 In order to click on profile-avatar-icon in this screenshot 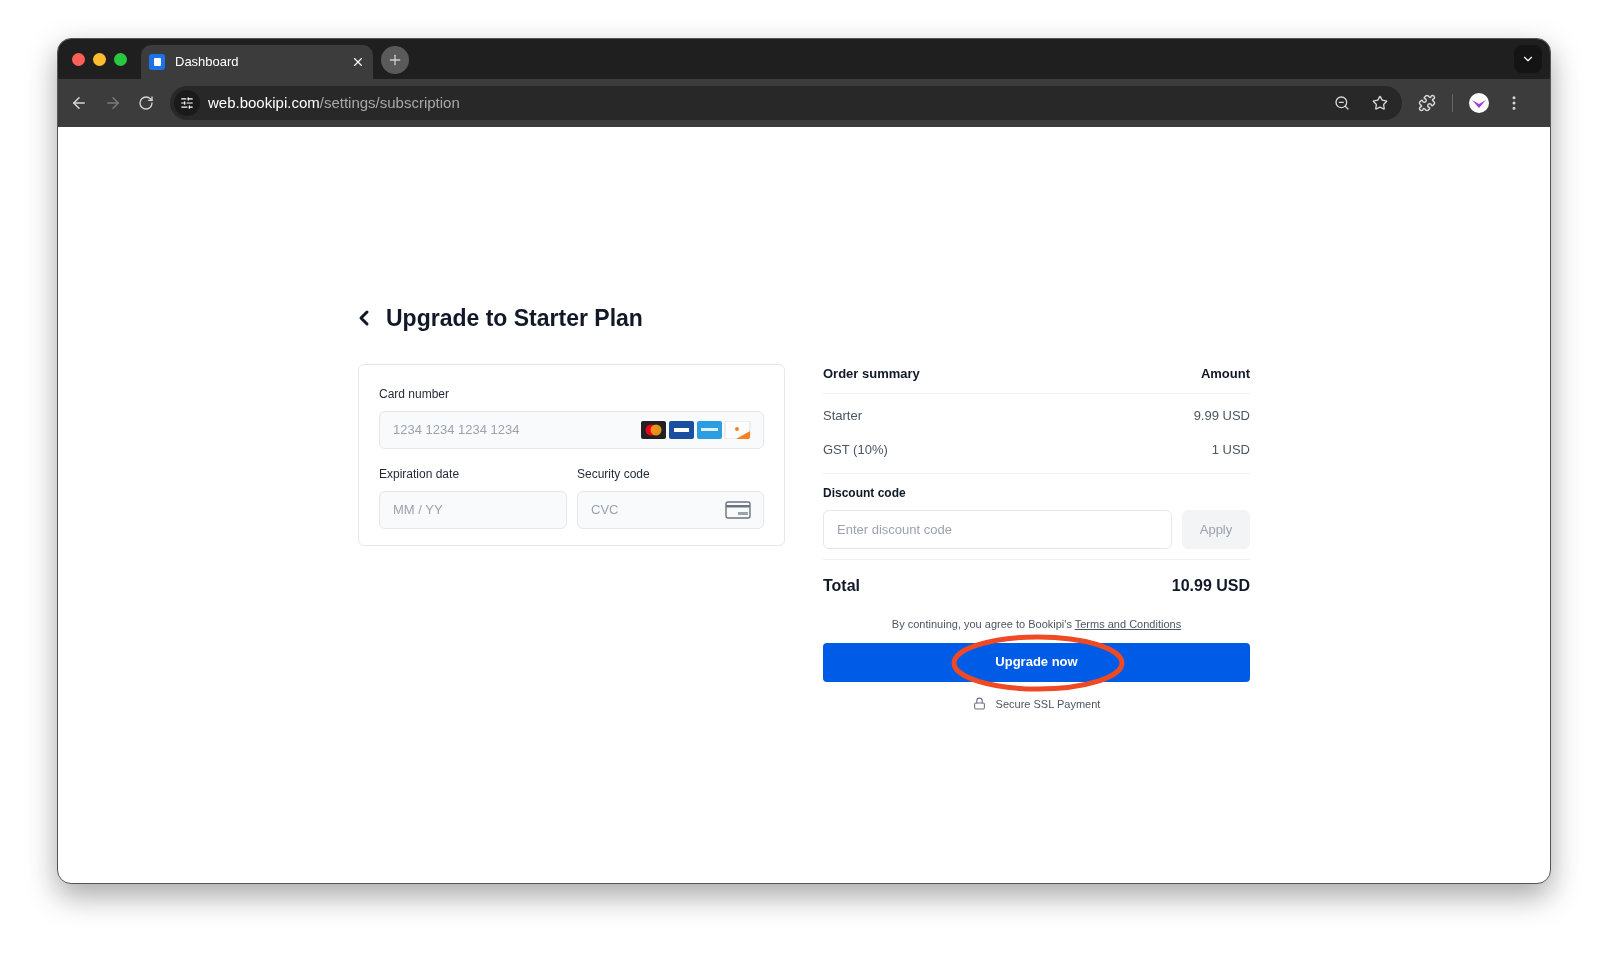, I will do `click(1479, 103)`.